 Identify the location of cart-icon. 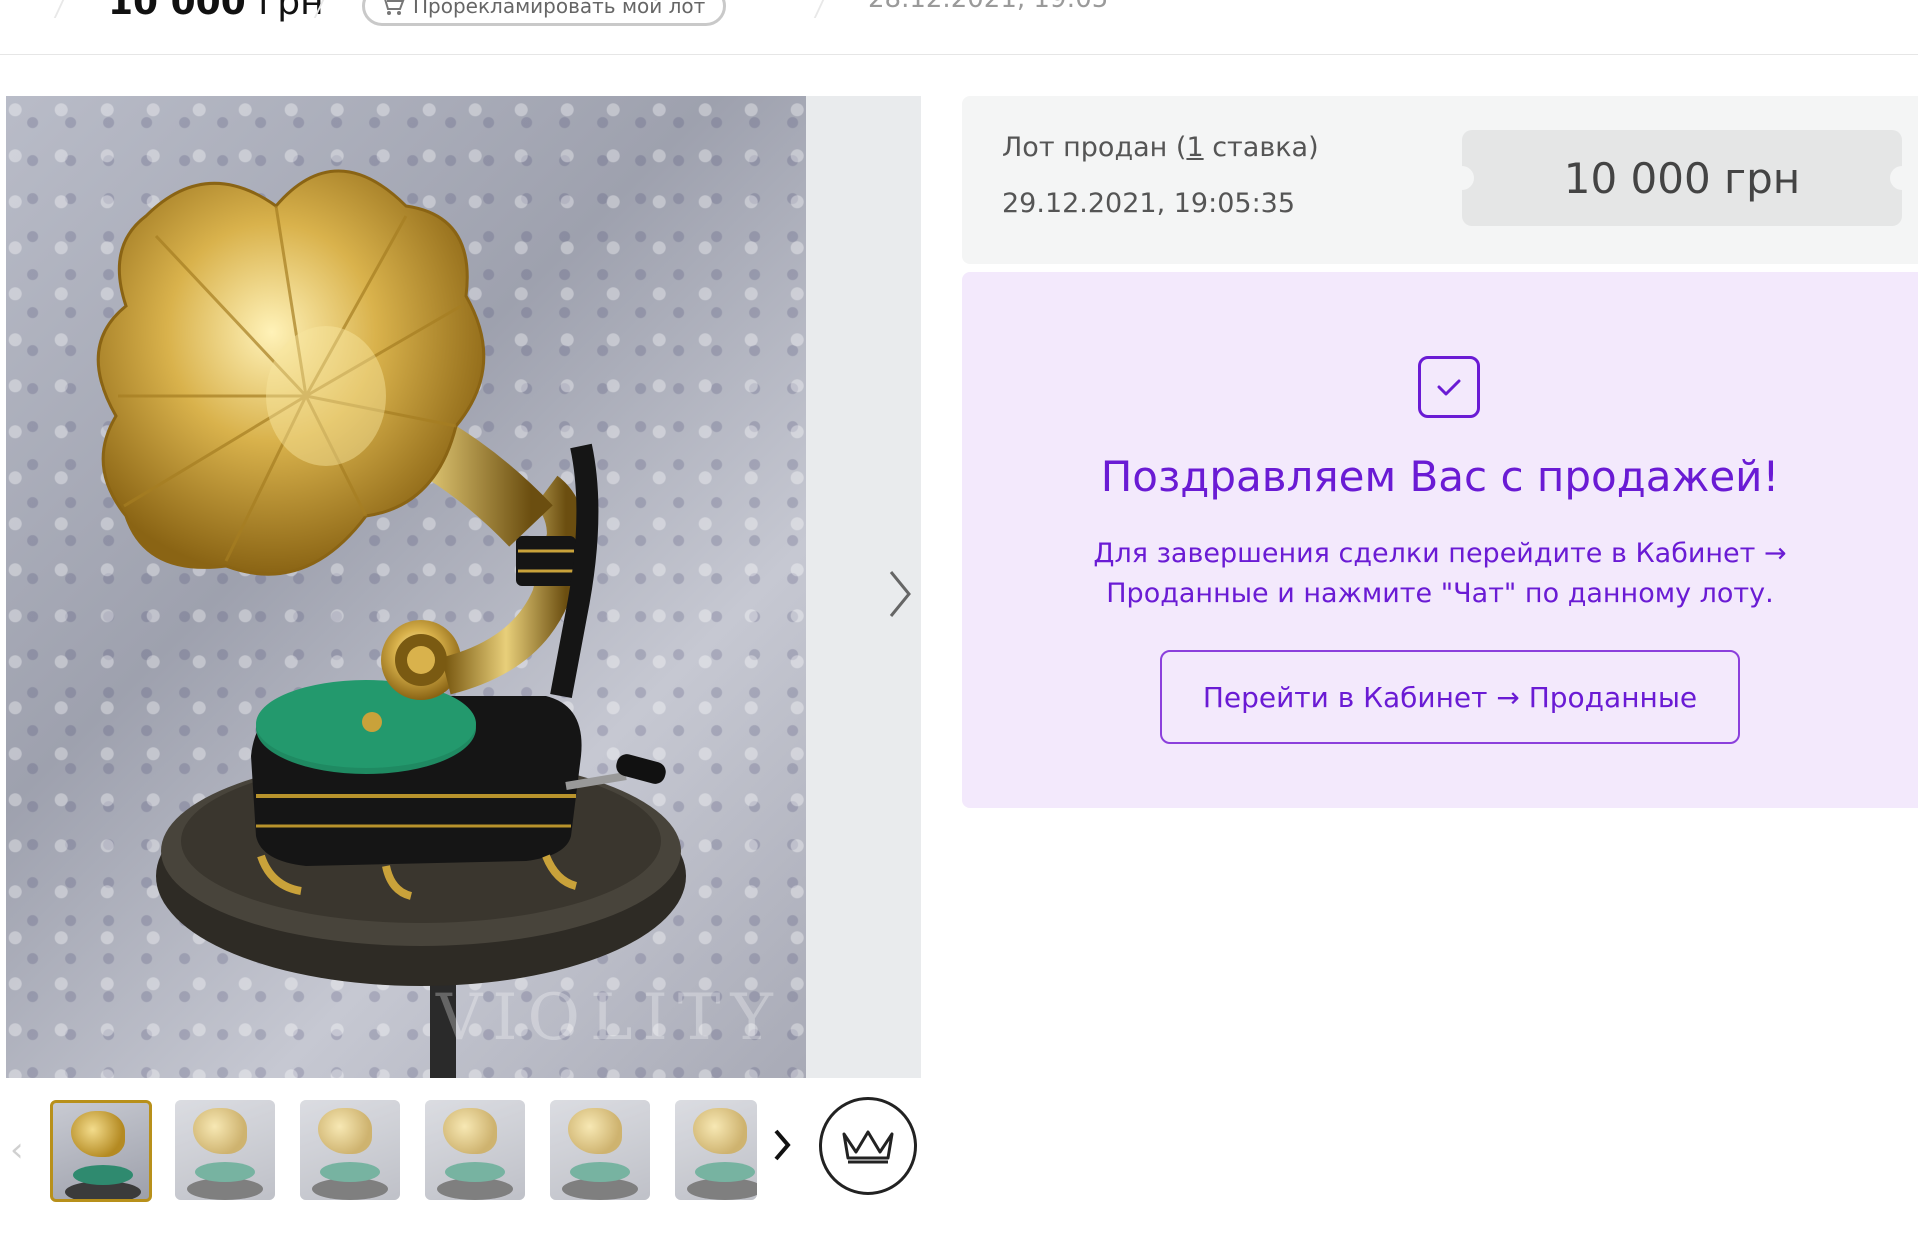
(393, 7).